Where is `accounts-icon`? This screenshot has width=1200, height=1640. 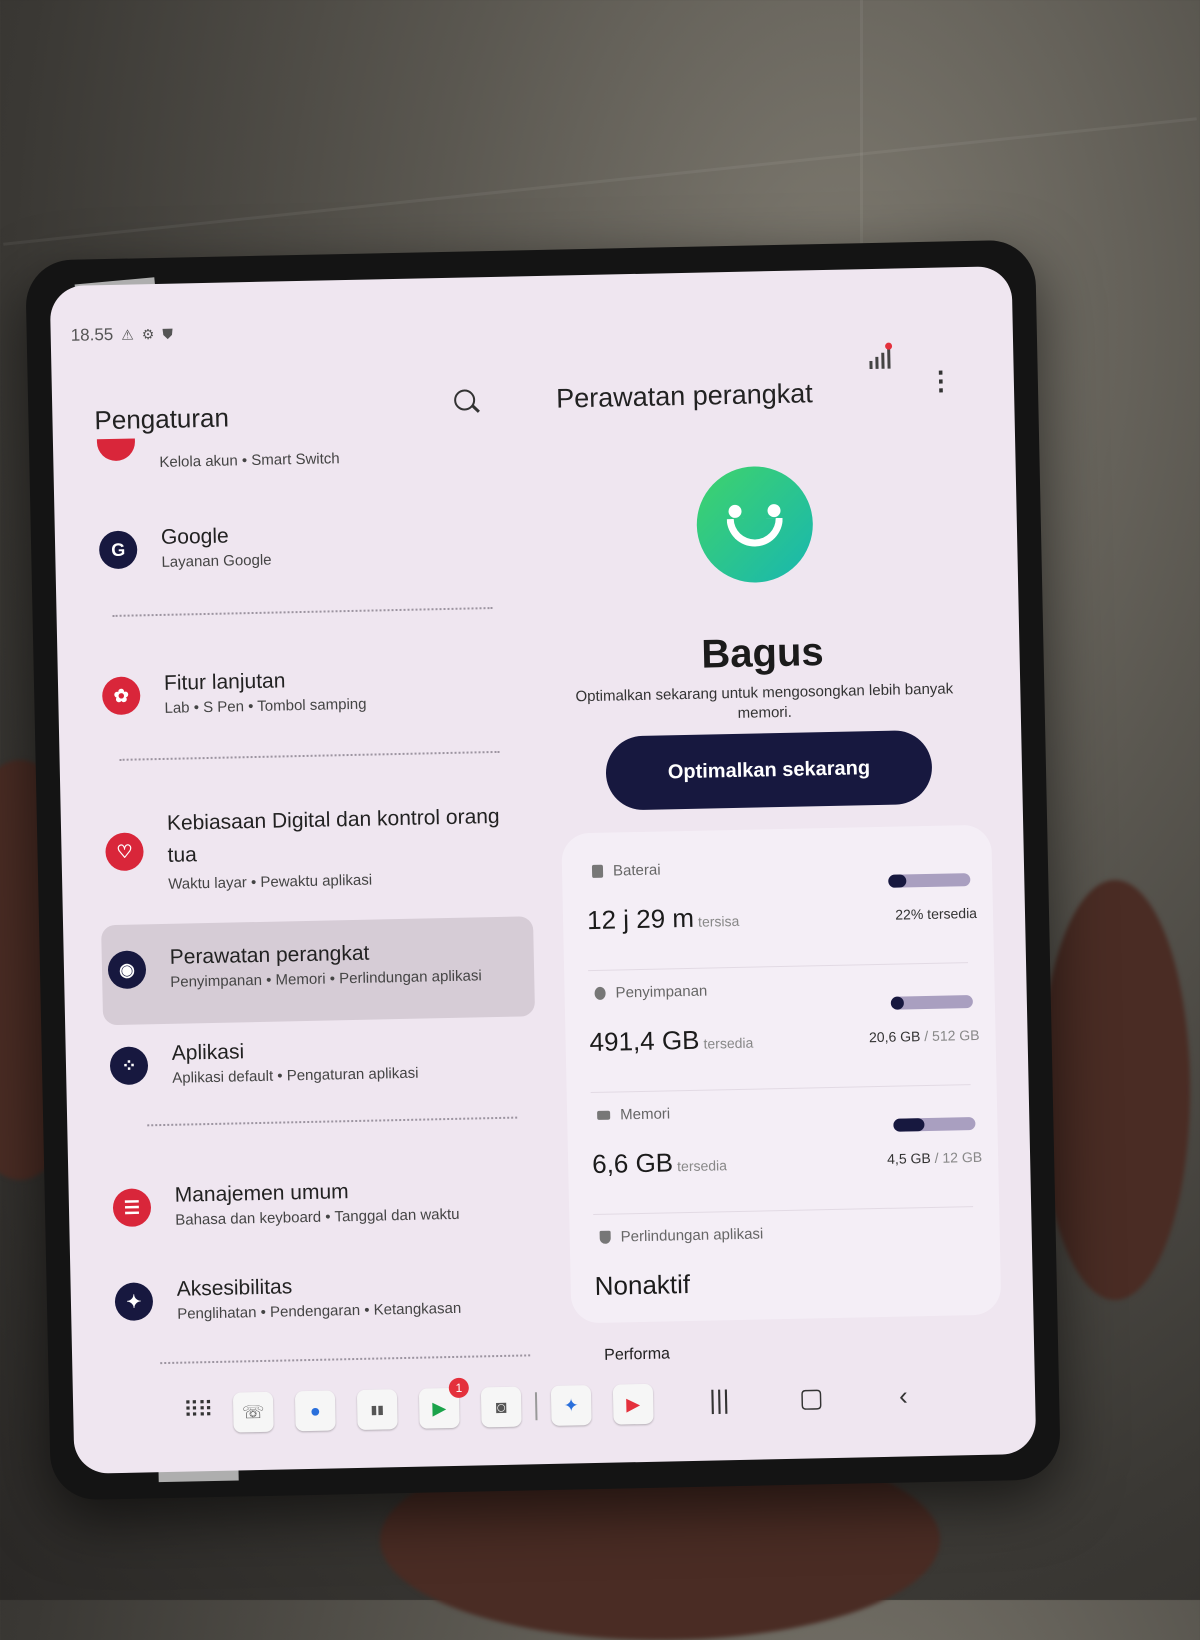
accounts-icon is located at coordinates (116, 450).